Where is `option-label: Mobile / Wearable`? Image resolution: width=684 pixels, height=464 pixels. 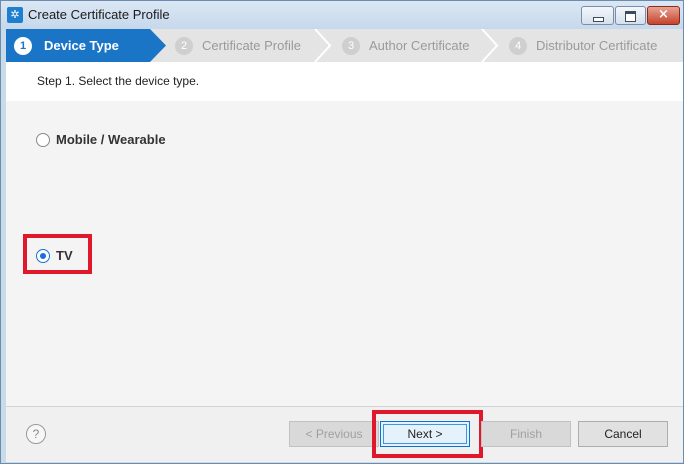
option-label: Mobile / Wearable is located at coordinates (111, 139).